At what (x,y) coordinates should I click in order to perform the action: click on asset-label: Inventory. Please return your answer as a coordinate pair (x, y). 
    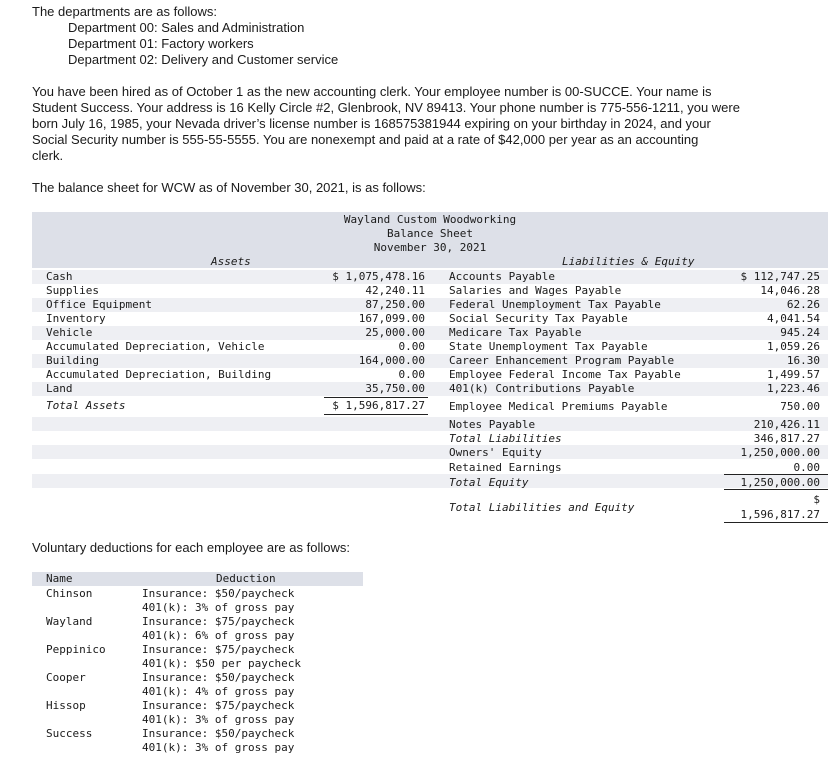
    Looking at the image, I should click on (76, 318).